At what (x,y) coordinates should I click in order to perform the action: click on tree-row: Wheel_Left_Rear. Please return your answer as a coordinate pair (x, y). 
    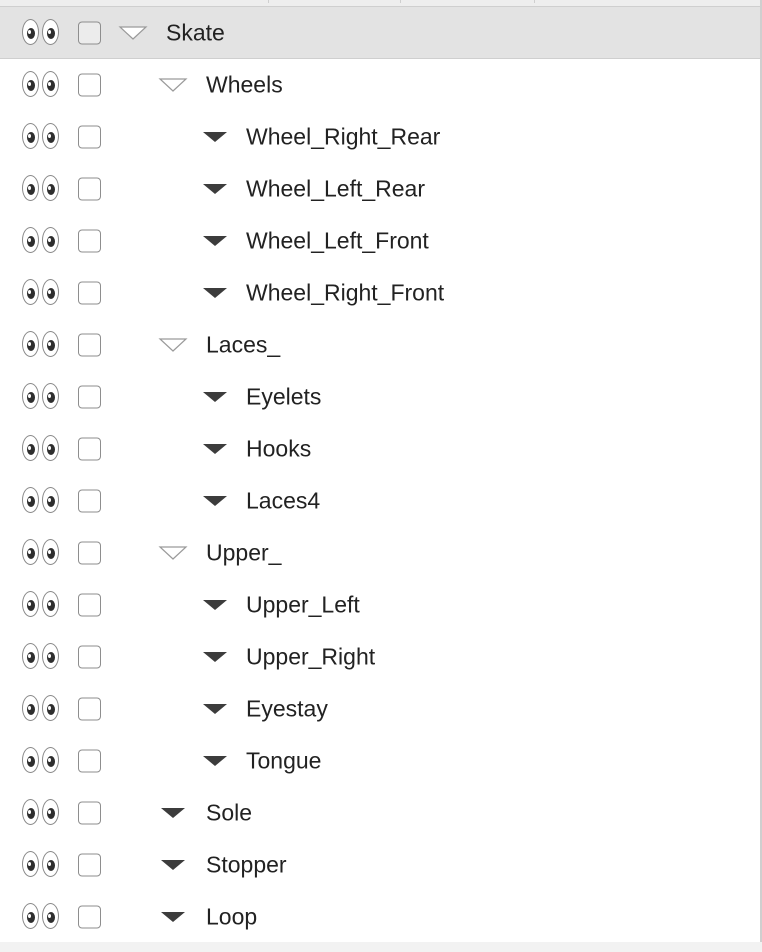
    Looking at the image, I should click on (380, 189).